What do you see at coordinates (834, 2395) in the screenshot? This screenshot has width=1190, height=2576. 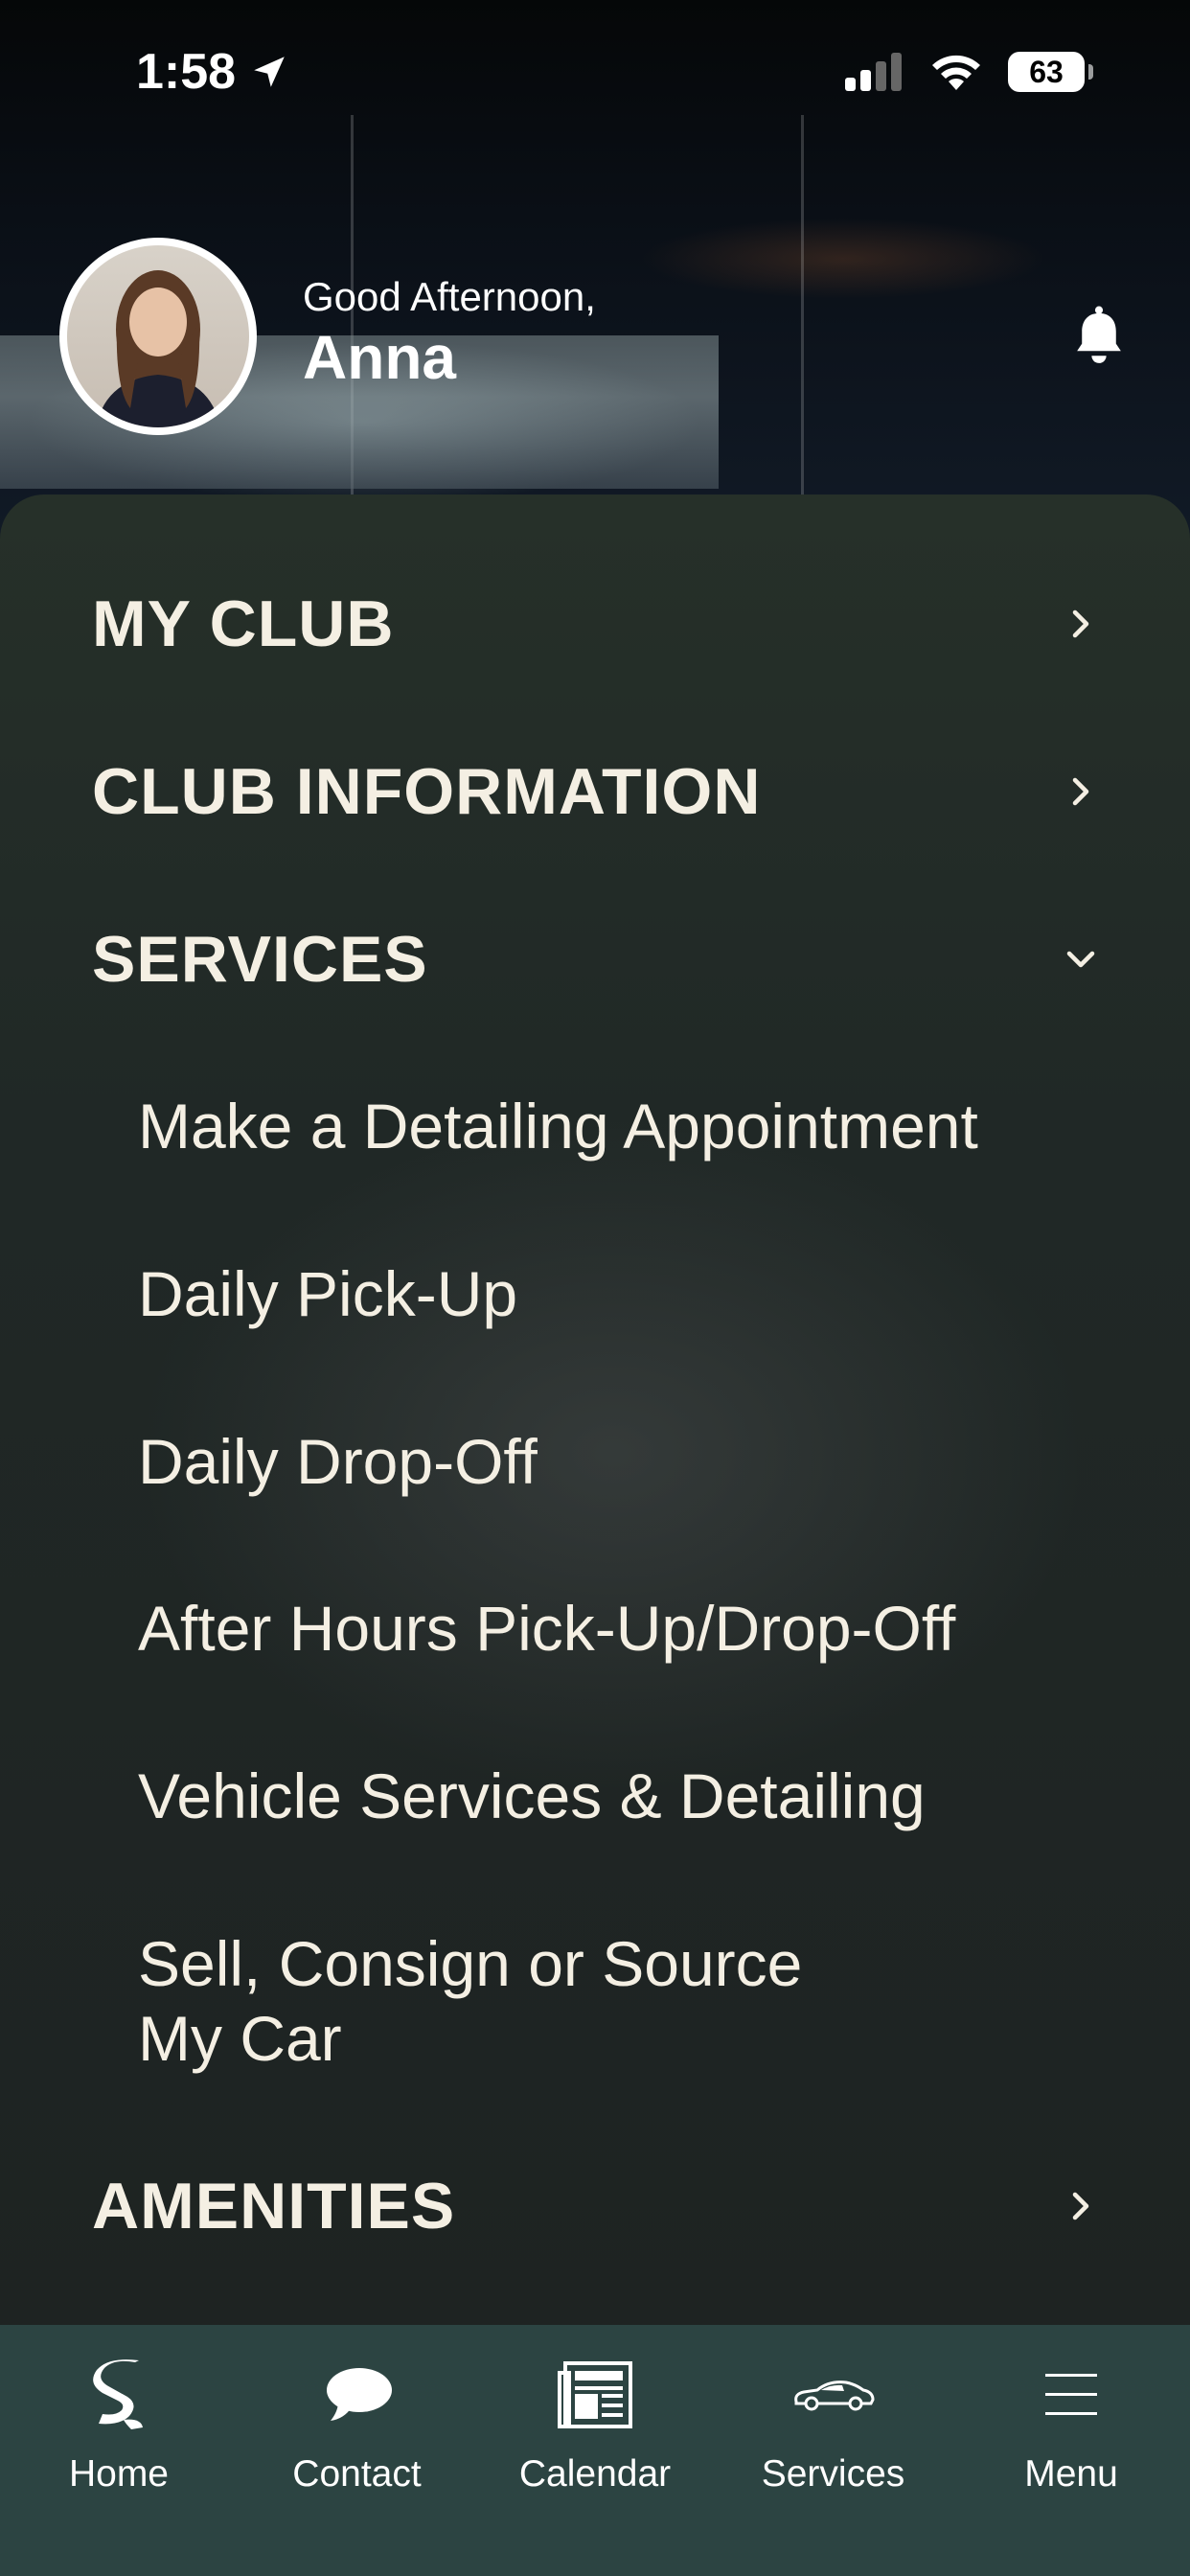 I see `car-icon` at bounding box center [834, 2395].